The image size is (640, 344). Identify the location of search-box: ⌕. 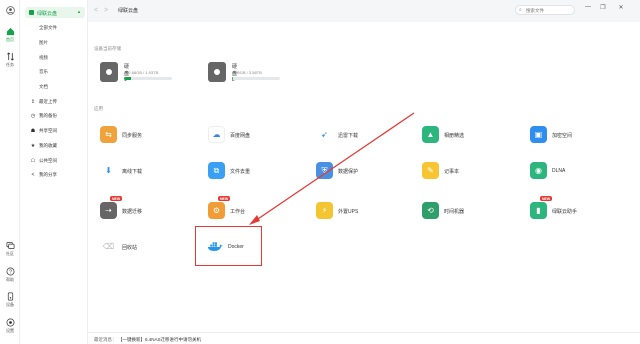
(545, 10).